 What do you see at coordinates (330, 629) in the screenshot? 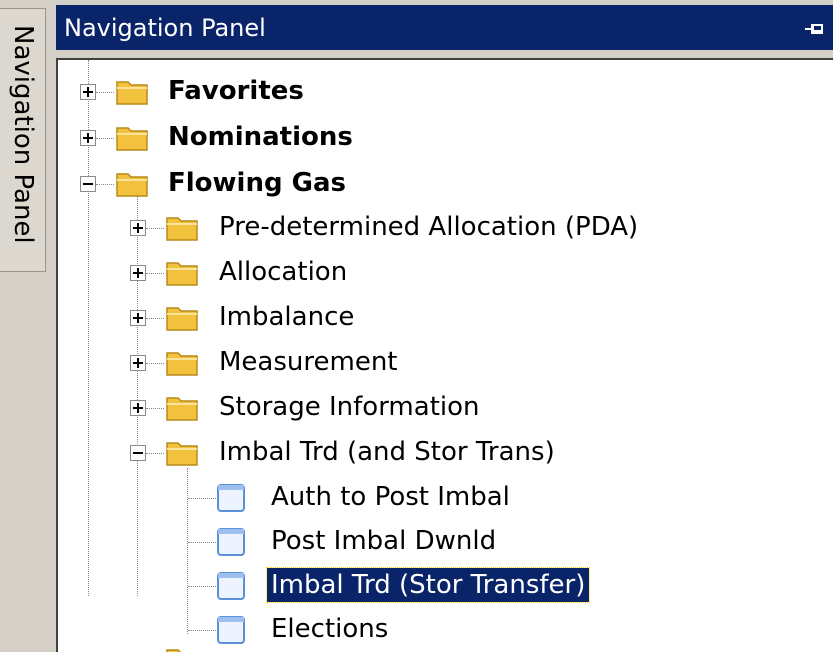
I see `tree-label: Elections` at bounding box center [330, 629].